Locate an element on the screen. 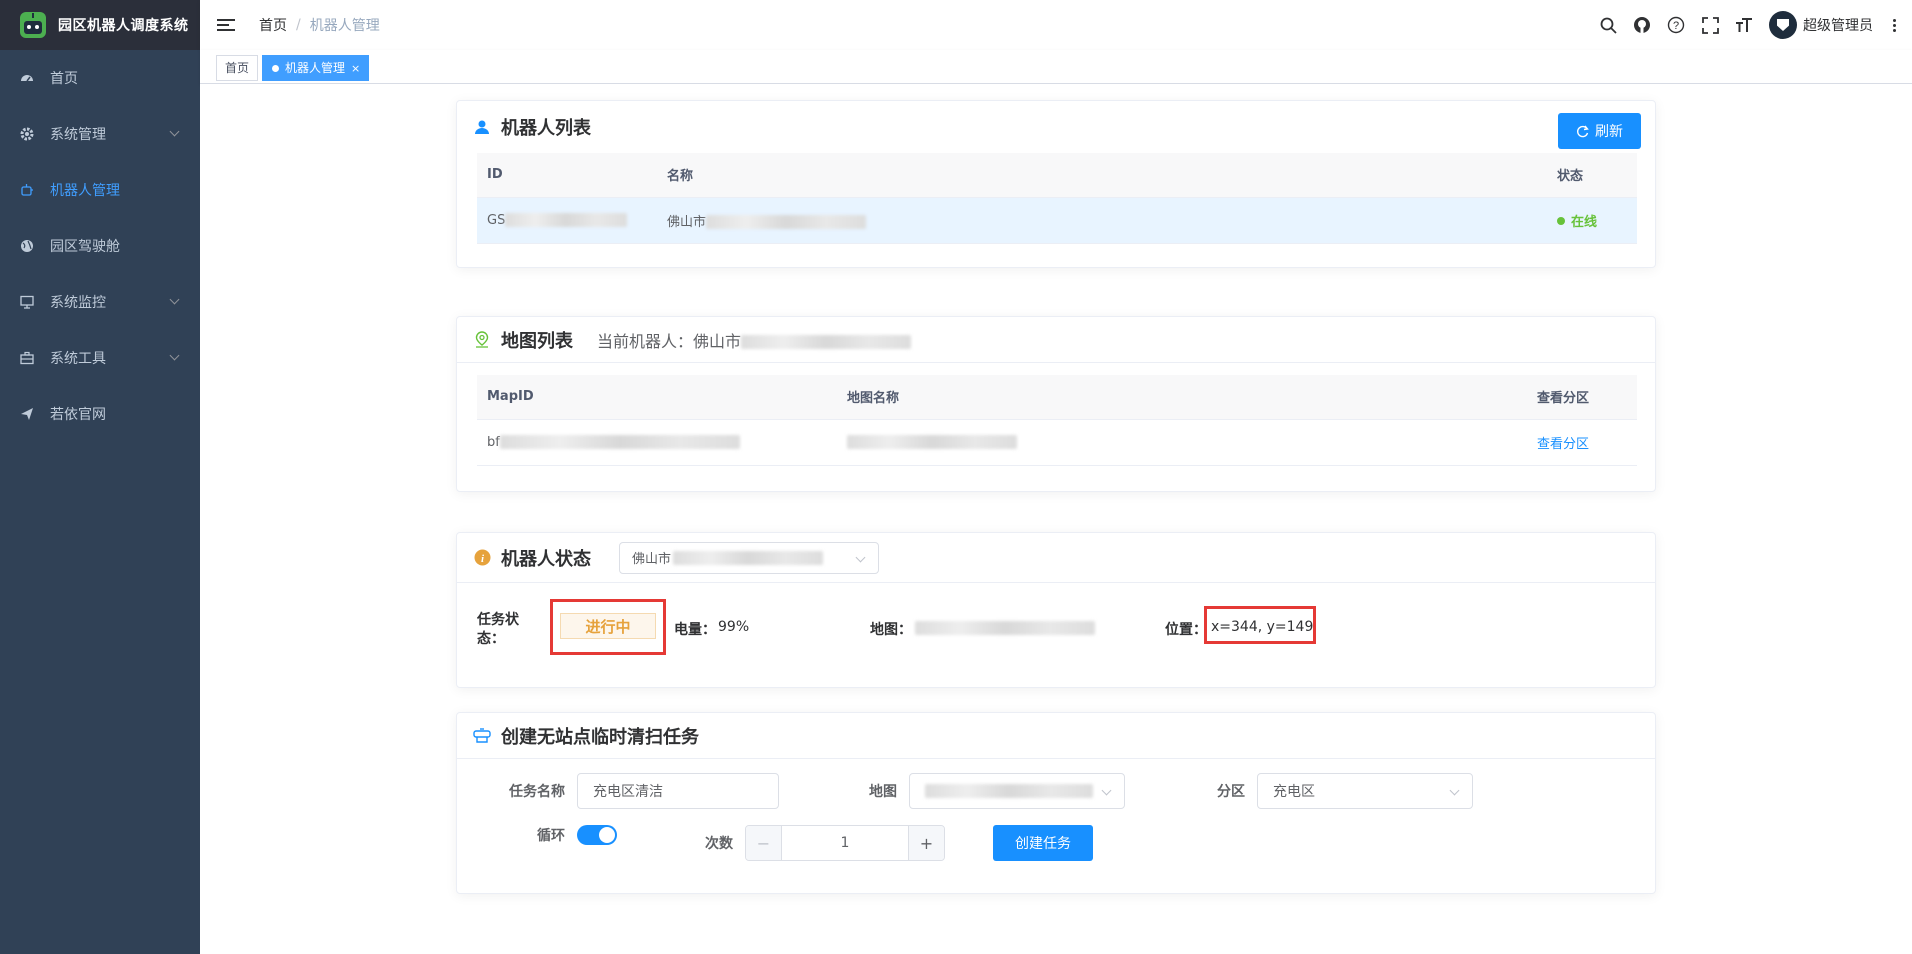 Image resolution: width=1912 pixels, height=954 pixels. close-icon: × is located at coordinates (355, 68).